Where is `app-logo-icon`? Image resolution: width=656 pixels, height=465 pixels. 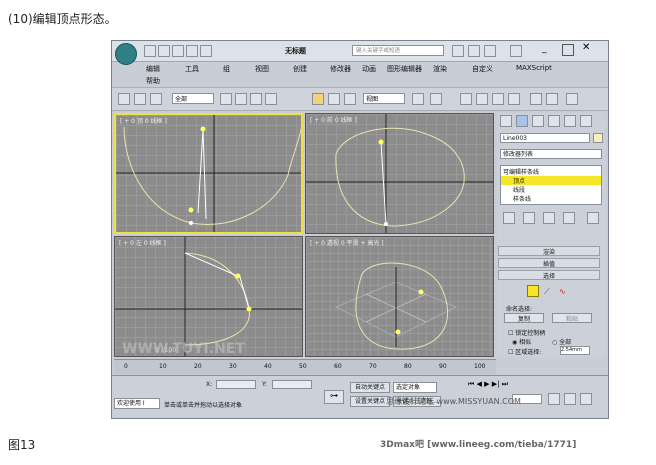
app-logo-icon is located at coordinates (126, 54).